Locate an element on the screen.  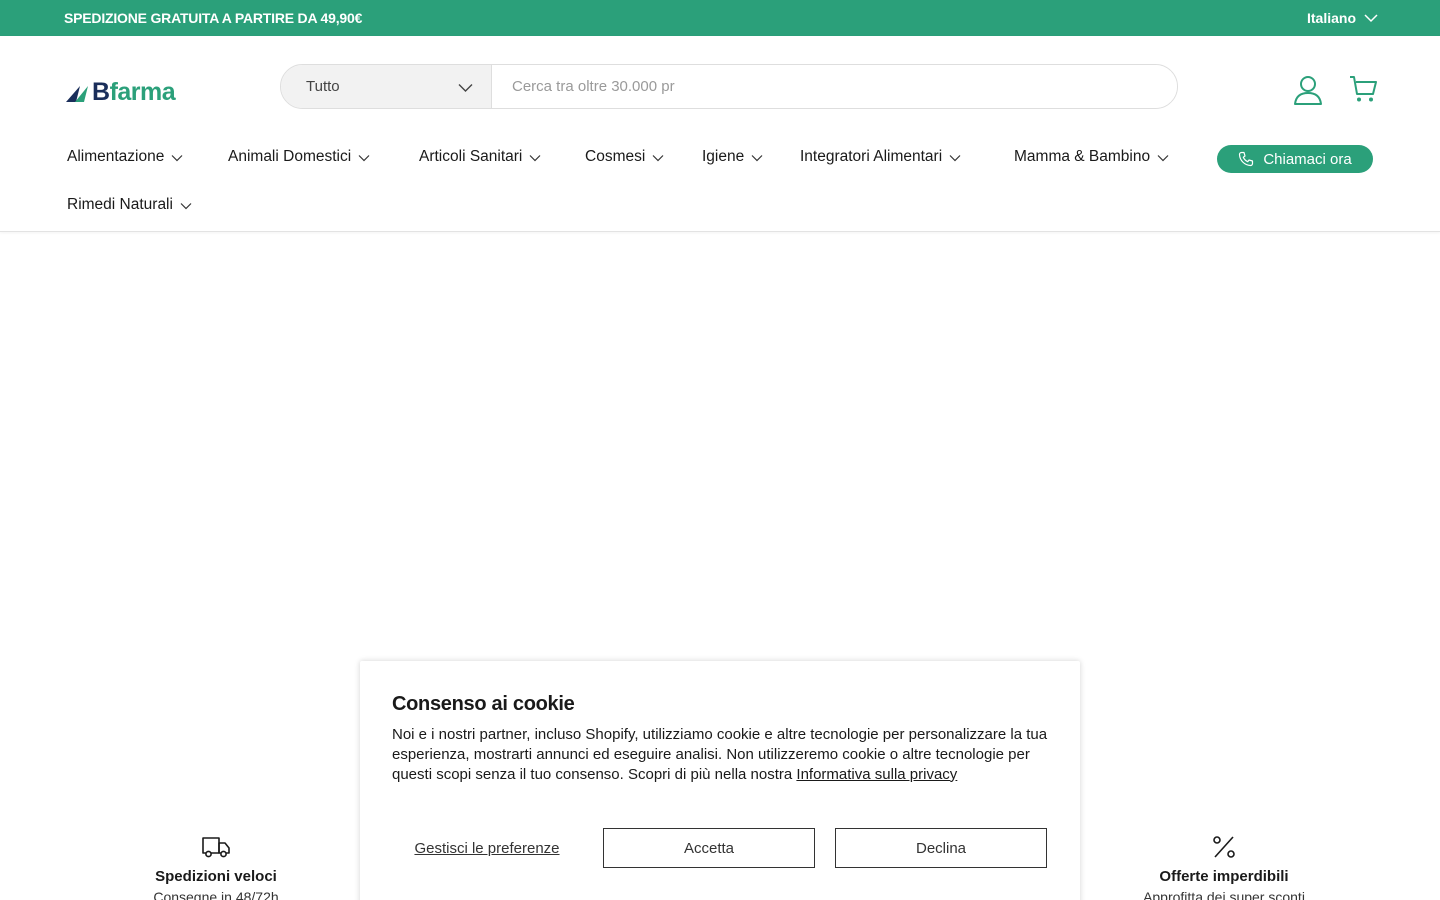
nav-item-label: Igiene is located at coordinates (723, 156).